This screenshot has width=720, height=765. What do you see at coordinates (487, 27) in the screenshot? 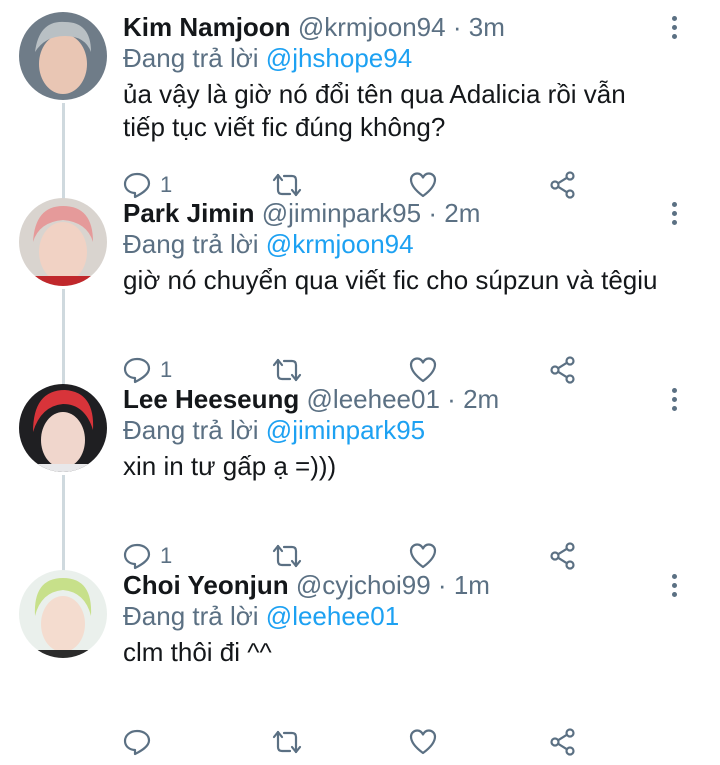
I see `timestamp: 3m` at bounding box center [487, 27].